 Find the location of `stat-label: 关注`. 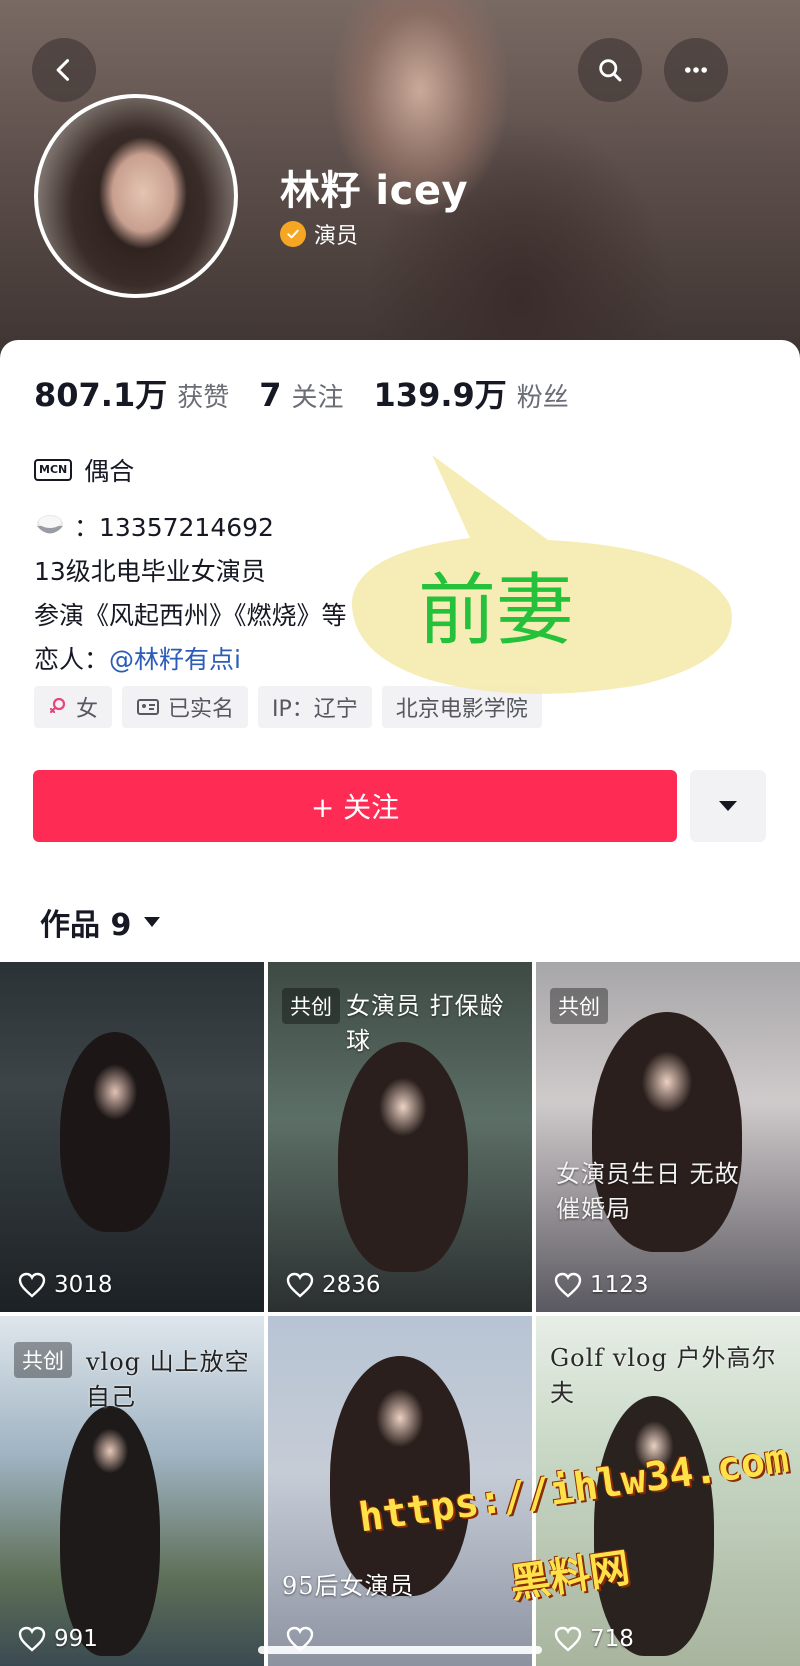

stat-label: 关注 is located at coordinates (317, 398).